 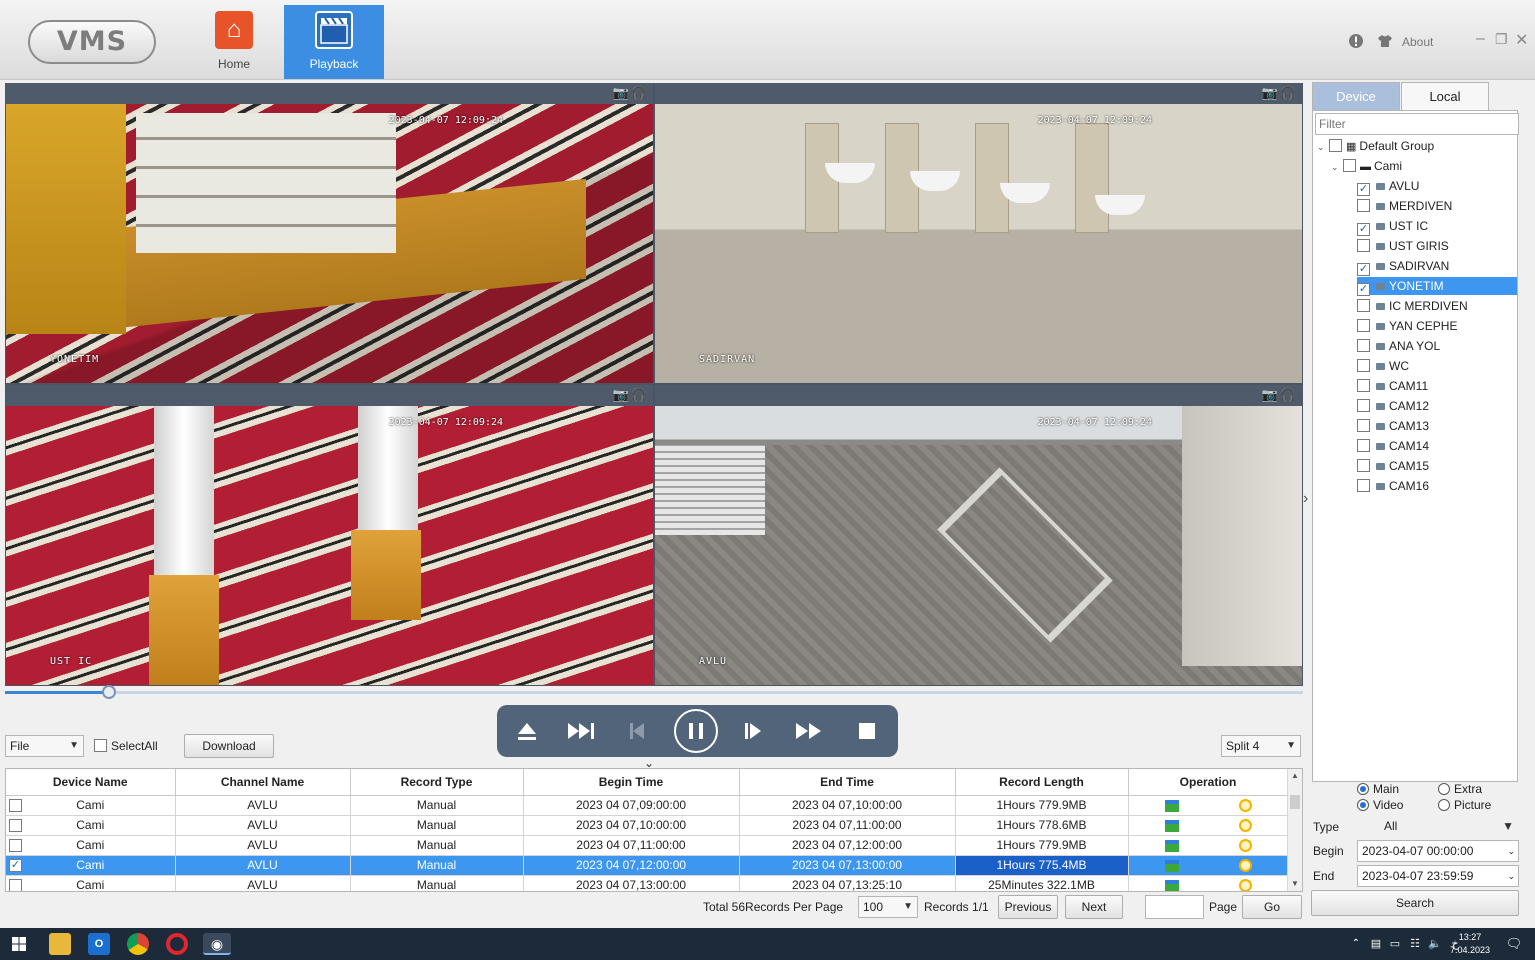 What do you see at coordinates (1366, 166) in the screenshot?
I see `tree-node-device: ⌄ ▬ Cami` at bounding box center [1366, 166].